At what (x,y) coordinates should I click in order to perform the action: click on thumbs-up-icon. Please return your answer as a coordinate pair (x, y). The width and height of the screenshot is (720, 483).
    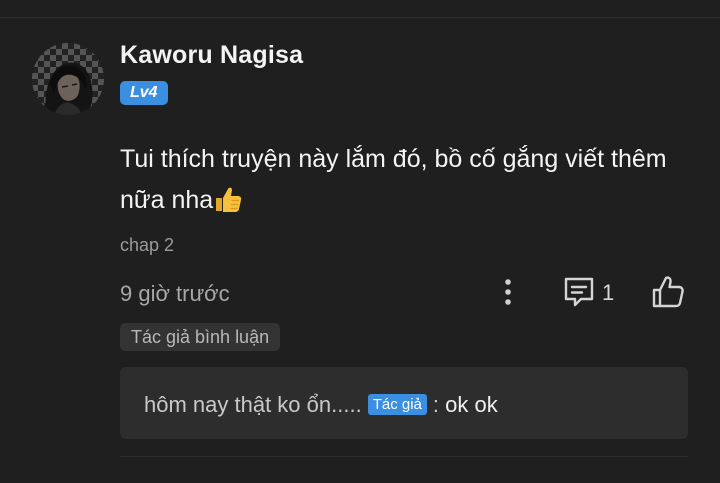
    Looking at the image, I should click on (668, 292).